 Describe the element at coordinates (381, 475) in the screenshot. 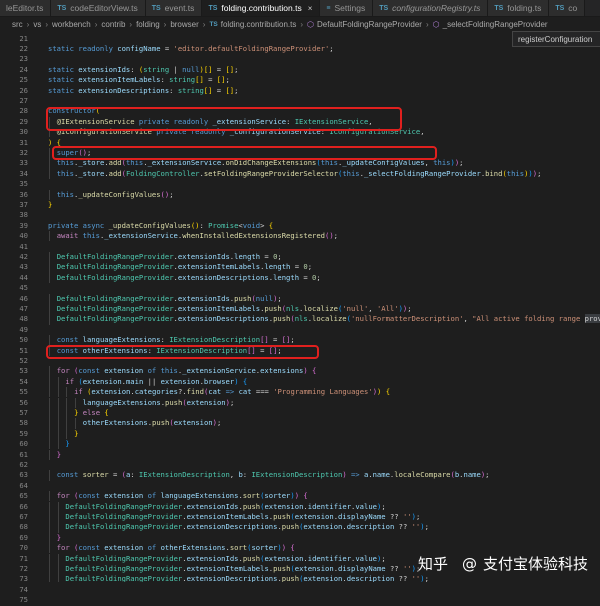

I see `code-token: name` at that location.